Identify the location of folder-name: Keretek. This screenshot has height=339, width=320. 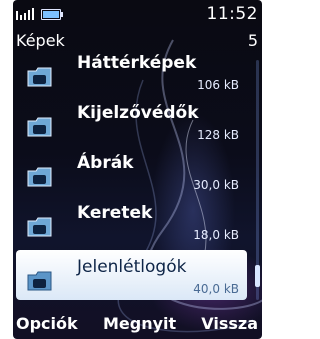
(115, 213).